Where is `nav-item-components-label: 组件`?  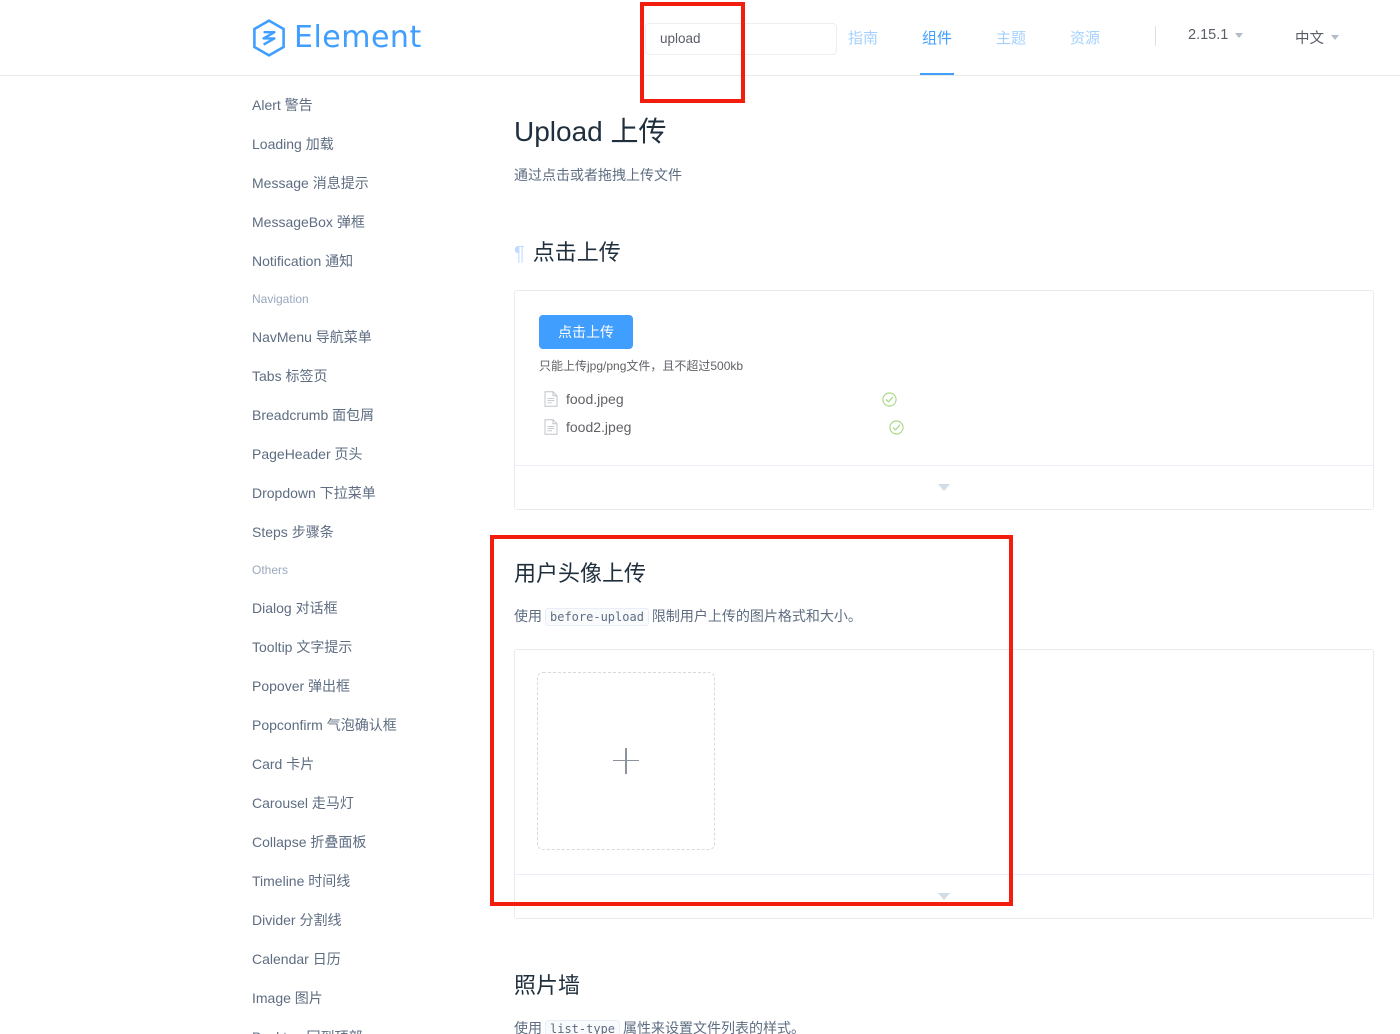 nav-item-components-label: 组件 is located at coordinates (937, 38).